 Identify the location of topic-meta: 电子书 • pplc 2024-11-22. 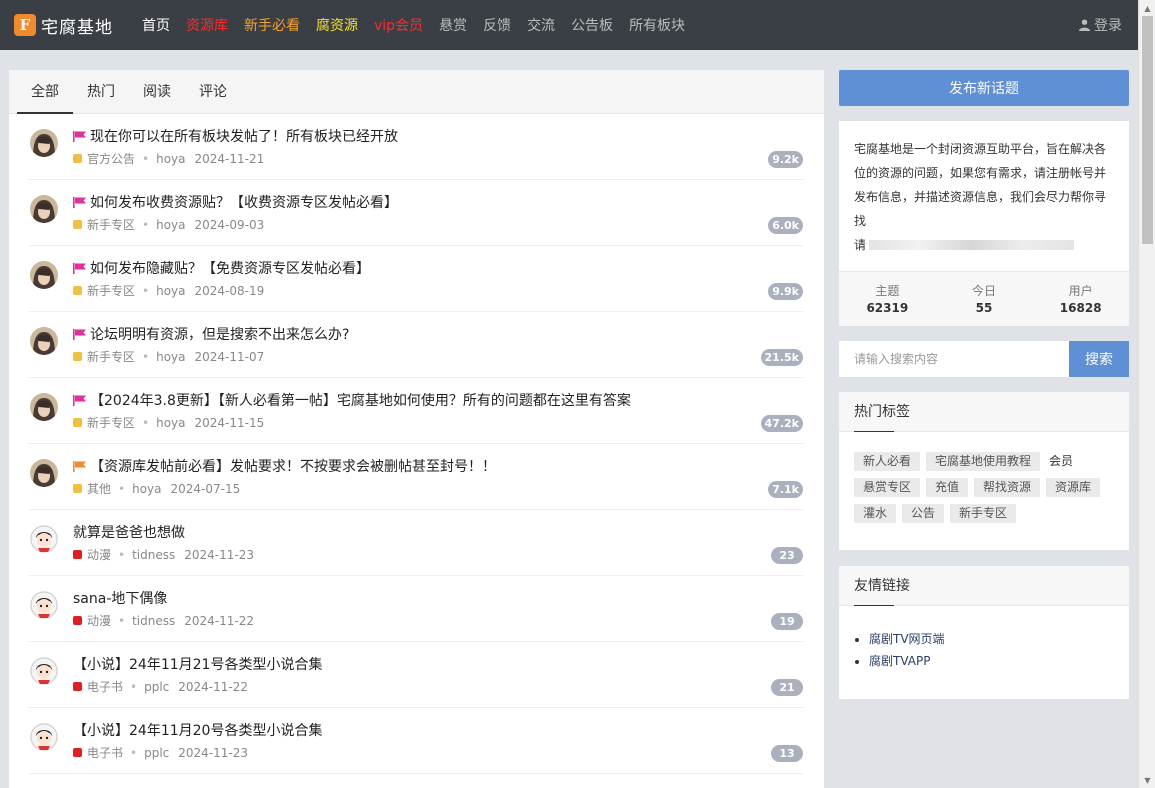
(160, 686).